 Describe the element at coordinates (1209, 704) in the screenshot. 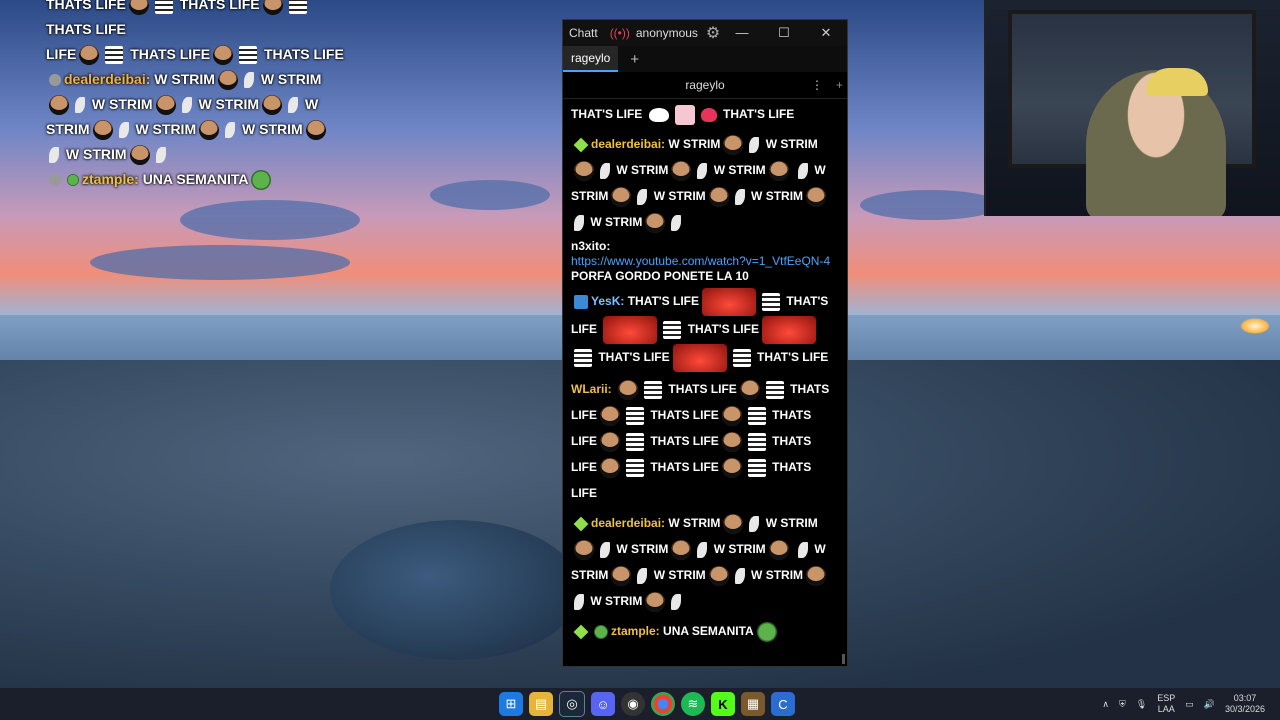

I see `volume-icon: 🔊` at that location.